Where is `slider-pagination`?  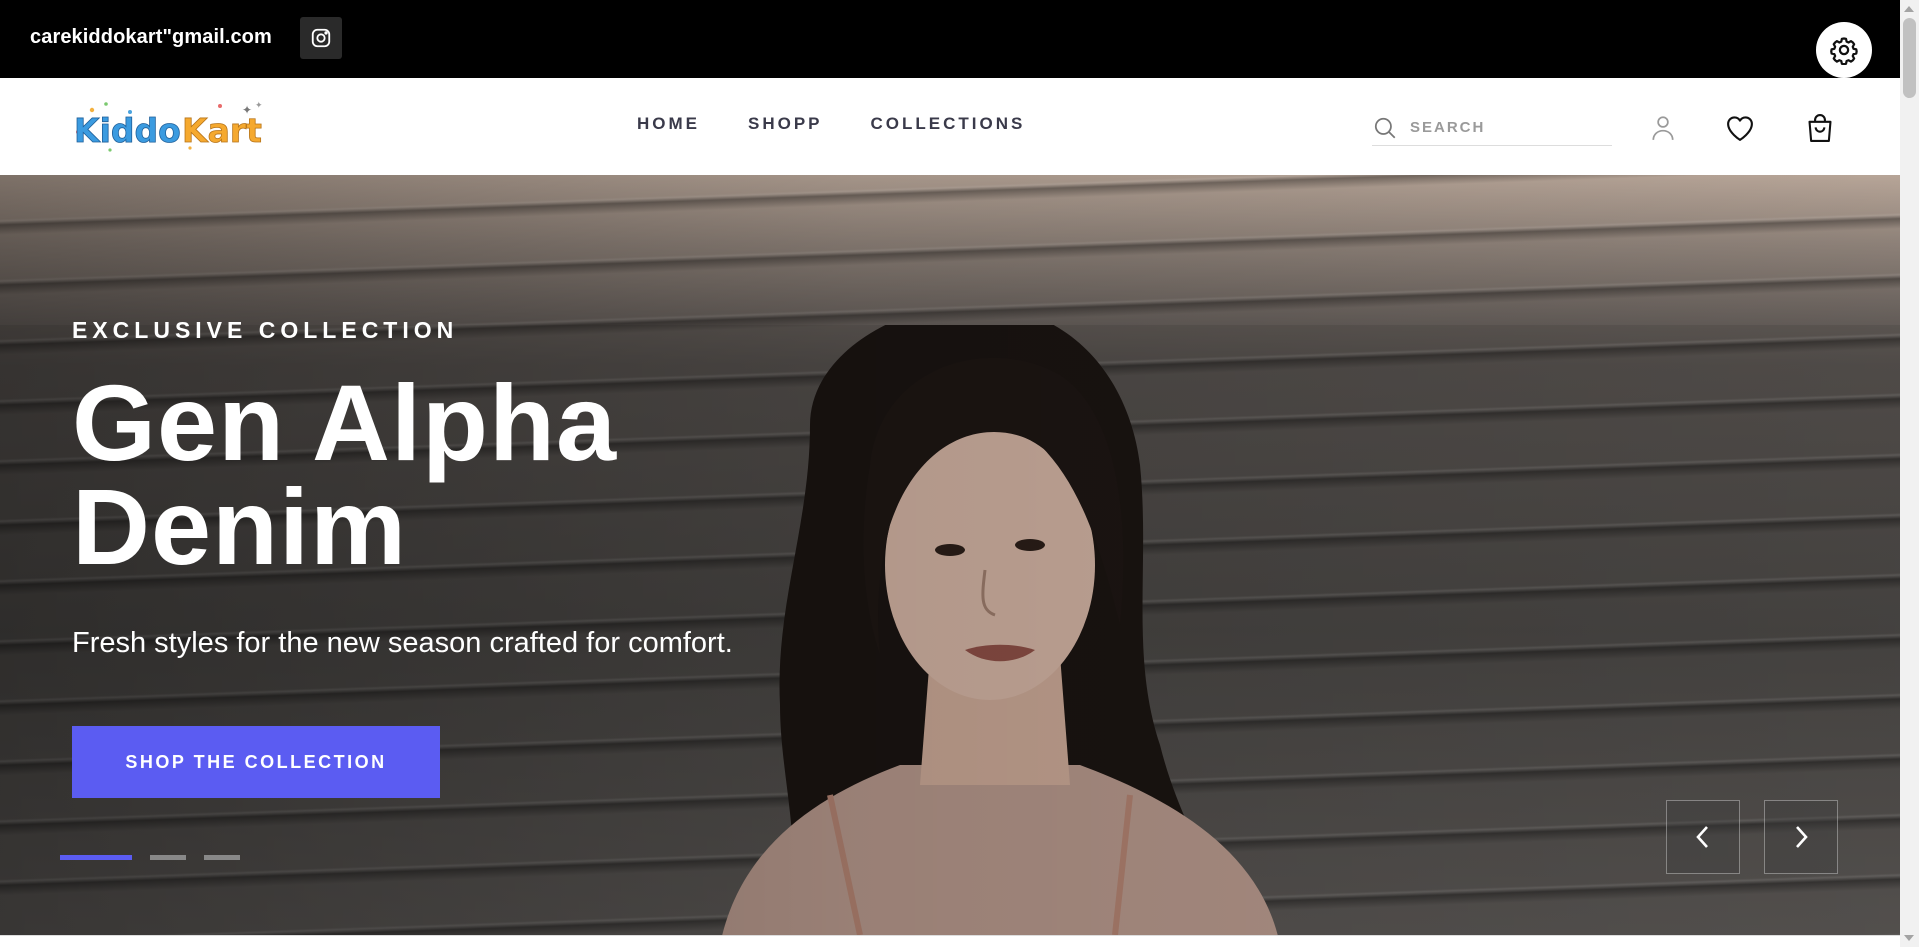 slider-pagination is located at coordinates (150, 857).